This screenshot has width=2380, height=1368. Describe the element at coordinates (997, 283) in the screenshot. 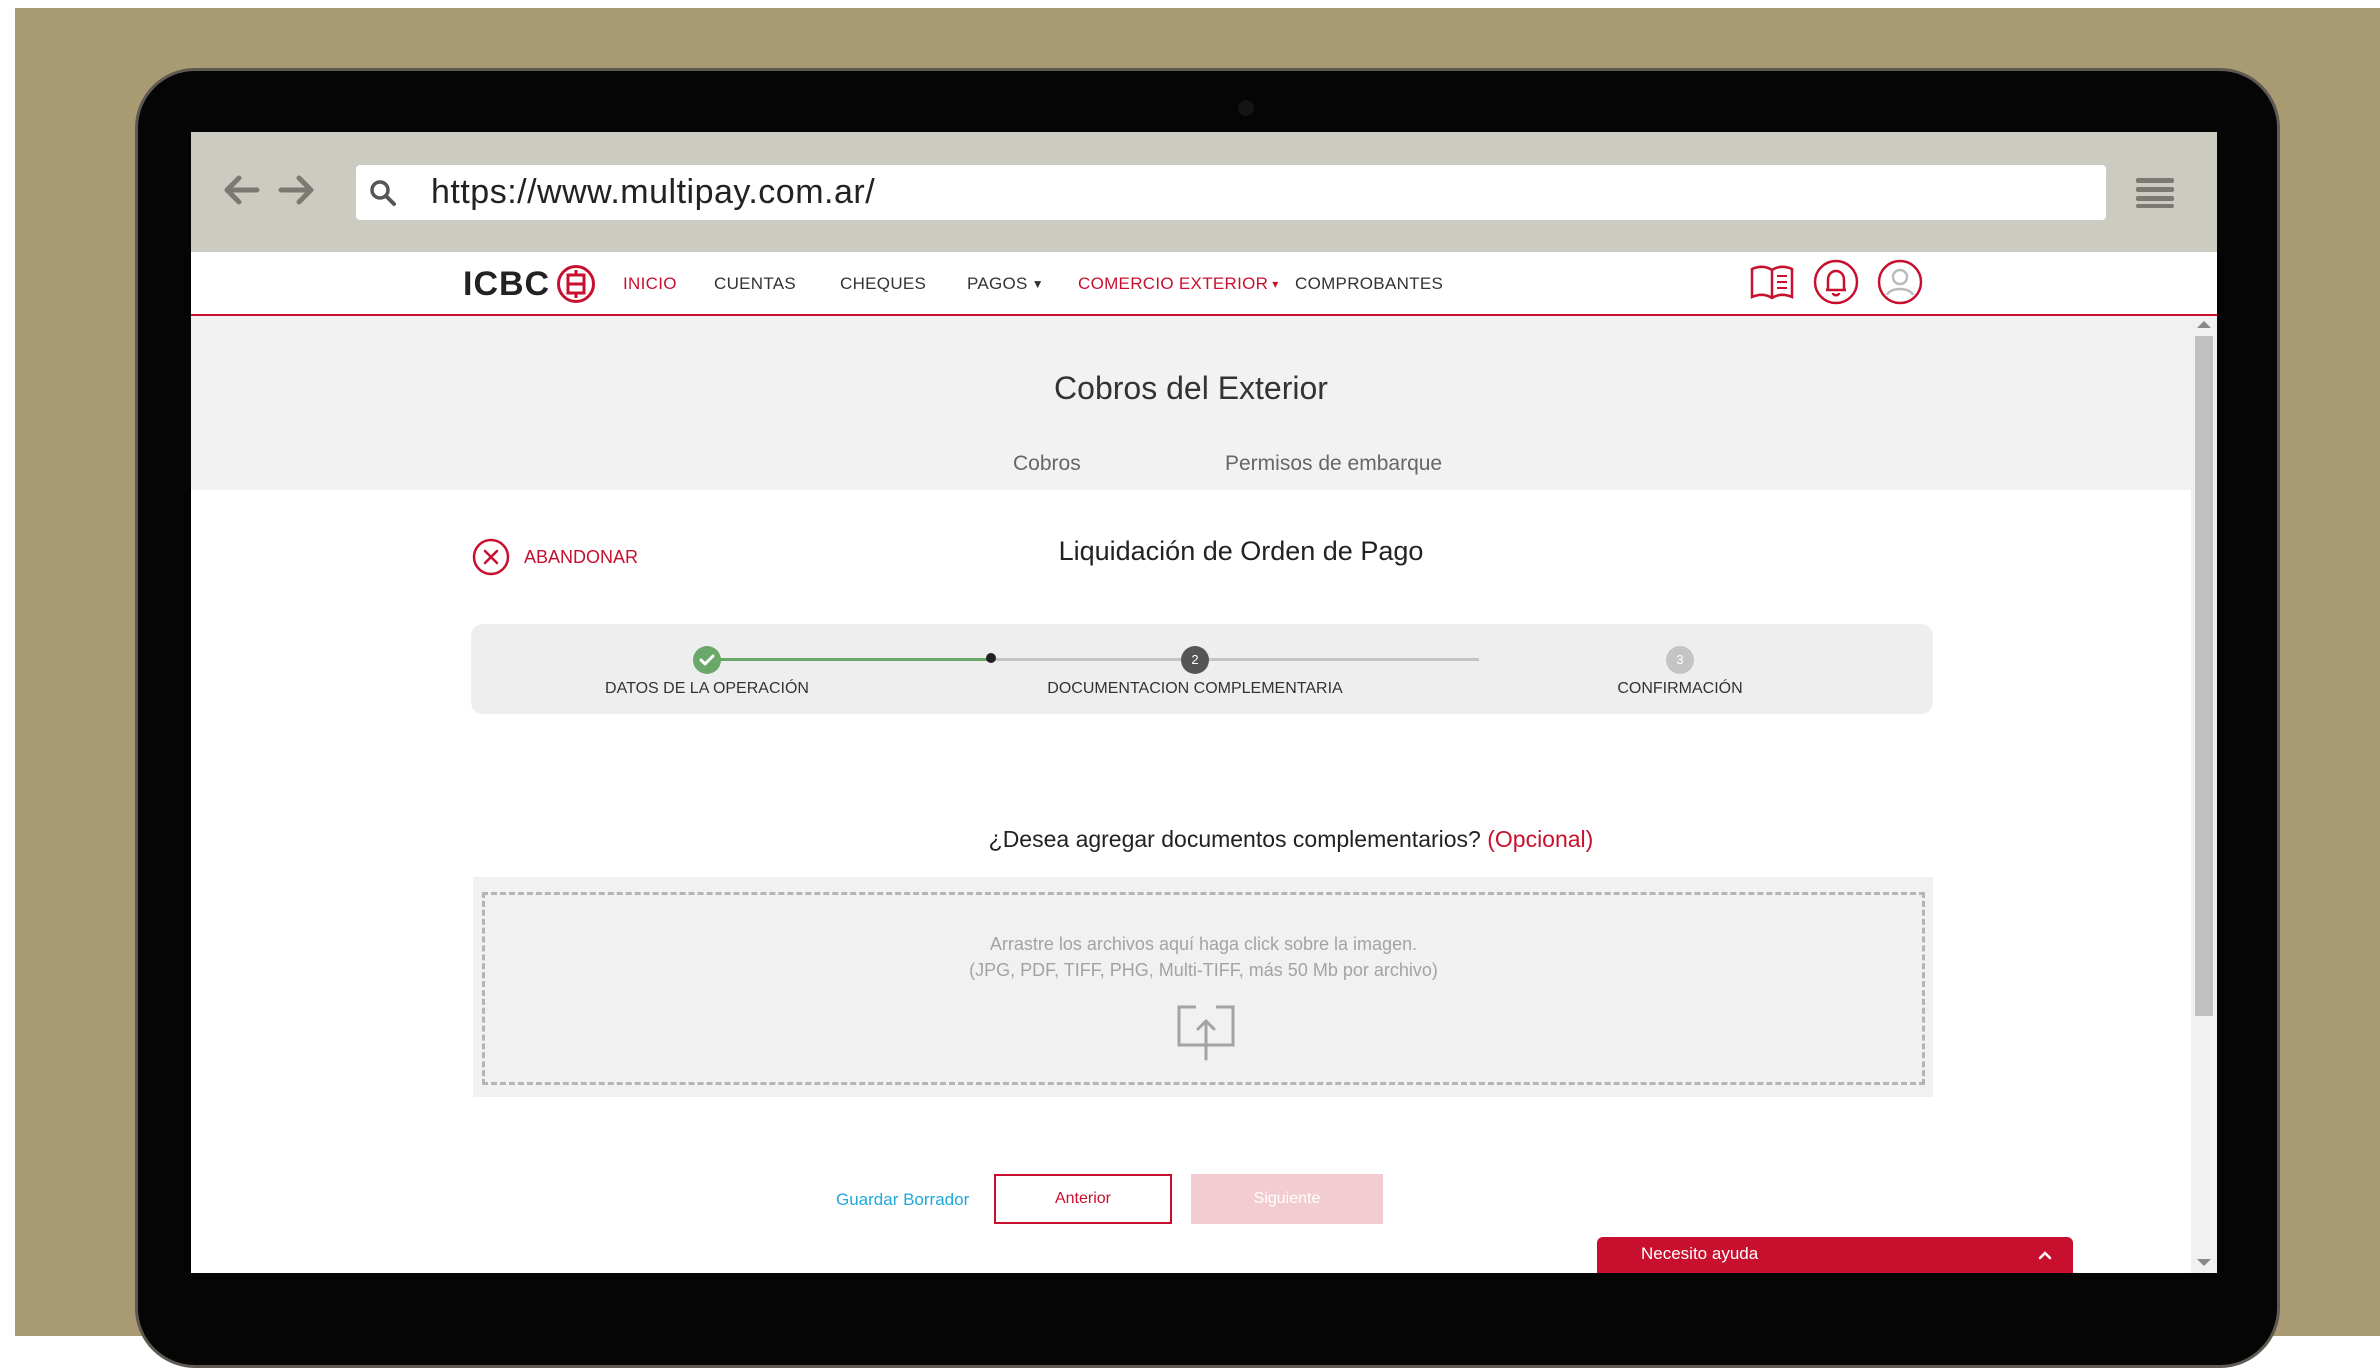

I see `nav-item-pagos-label: PAGOS` at that location.